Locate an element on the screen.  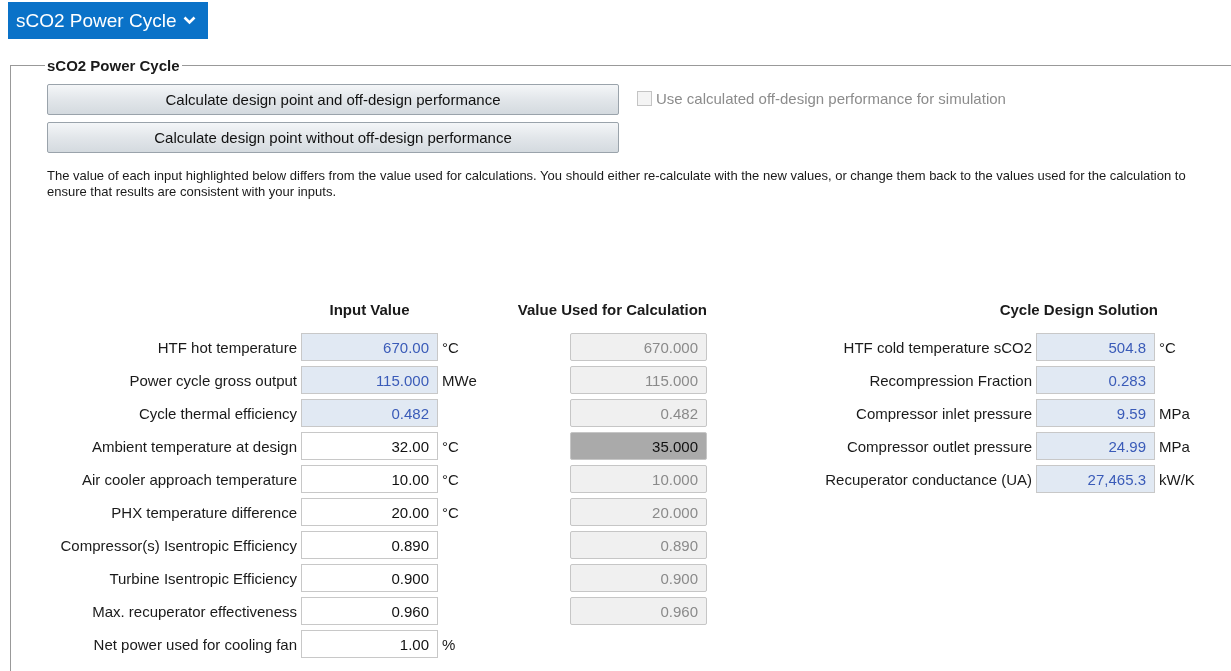
notice-text: The value of each input highlighted below differs from the value used for calculations. You should either re-calculate with the new values, or change them back to the values used for the calculation to ensure that results are consistent with your inputs. is located at coordinates (617, 184).